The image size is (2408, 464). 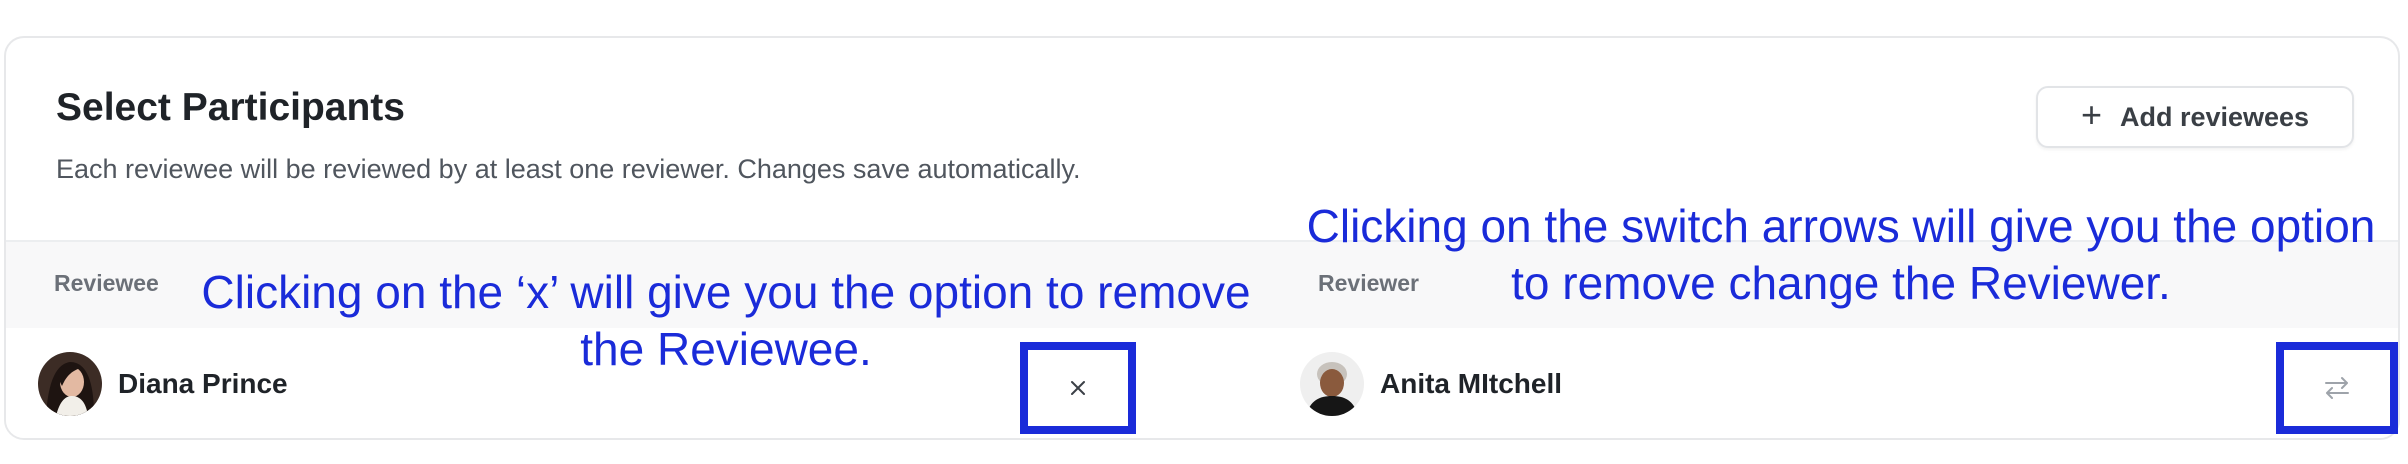 I want to click on reviewer-cell: Anita MItchell, so click(x=1431, y=384).